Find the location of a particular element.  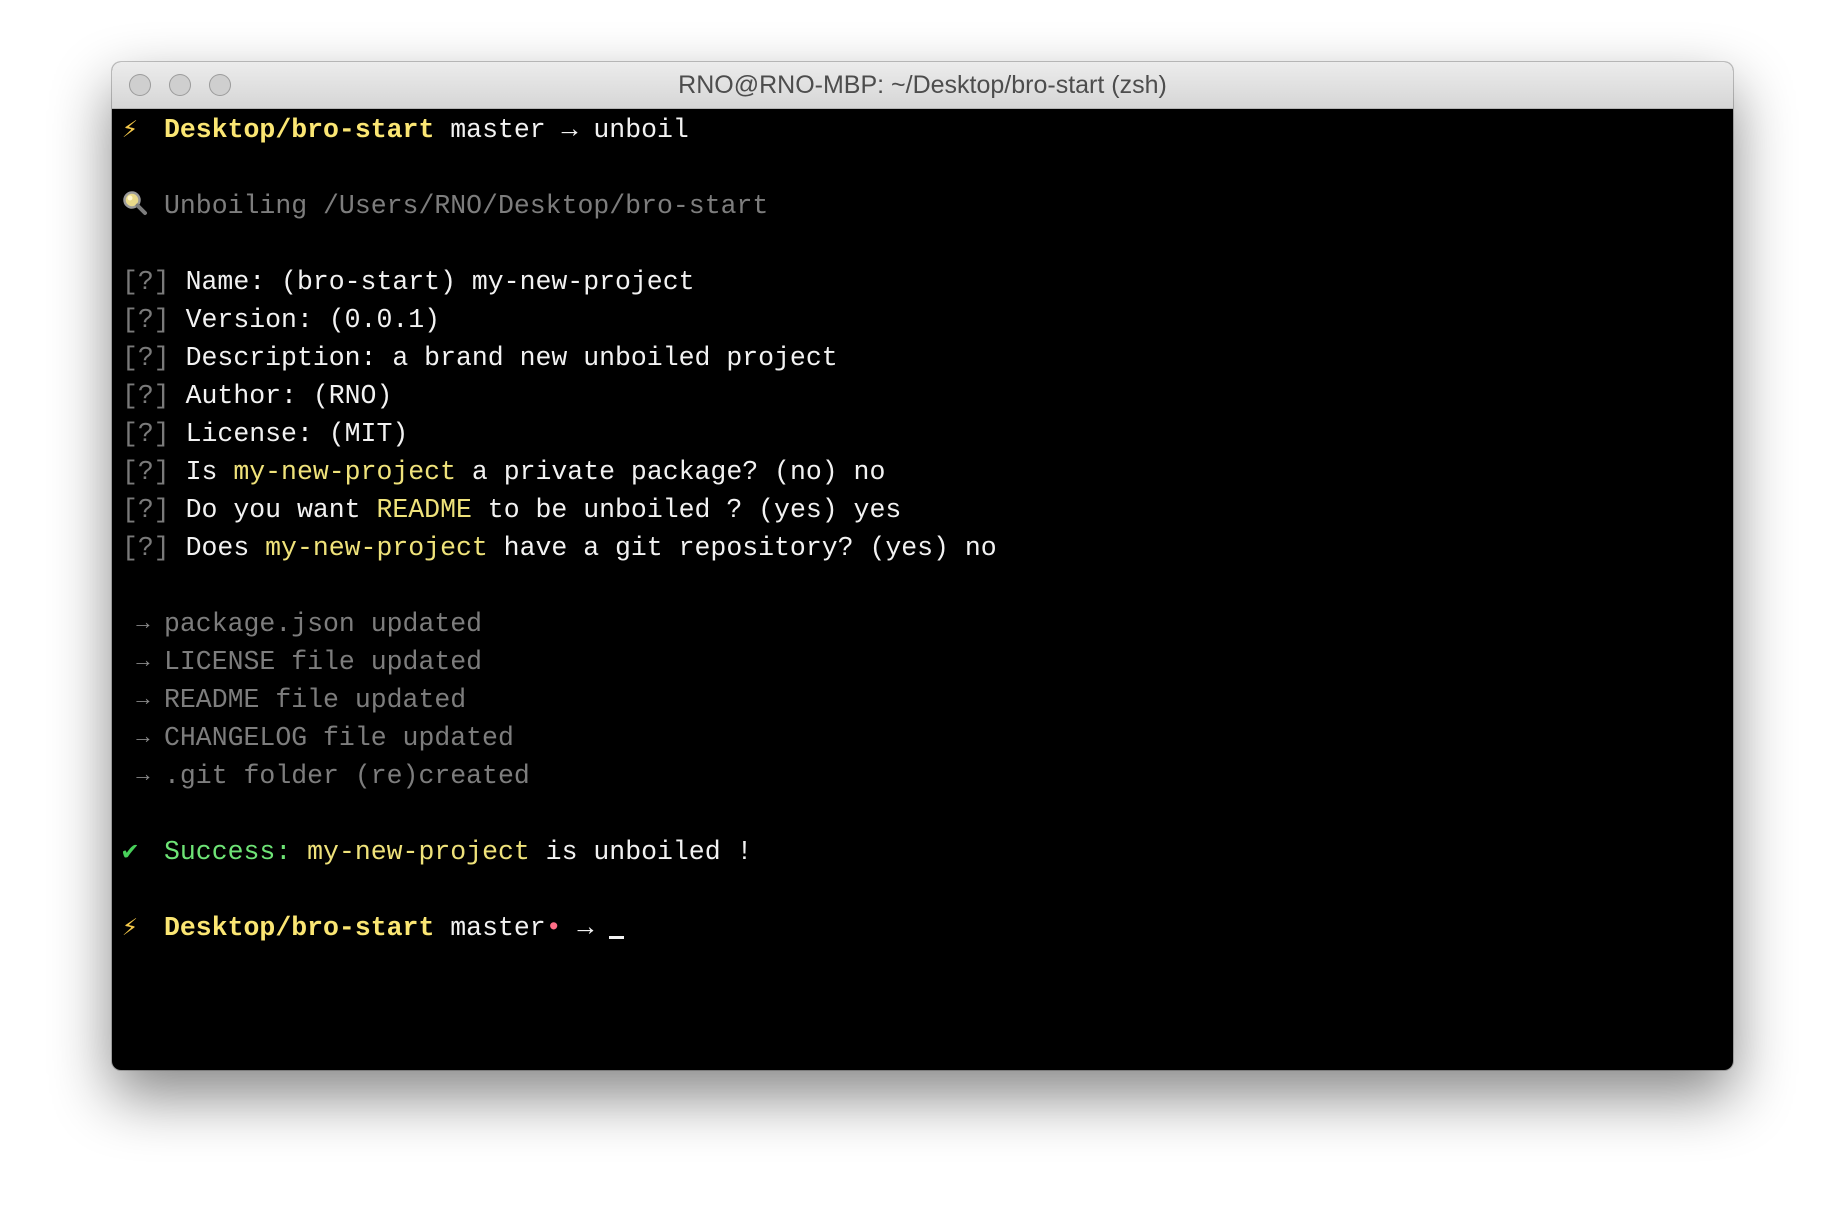

success-rest: is unboiled ! is located at coordinates (641, 852).